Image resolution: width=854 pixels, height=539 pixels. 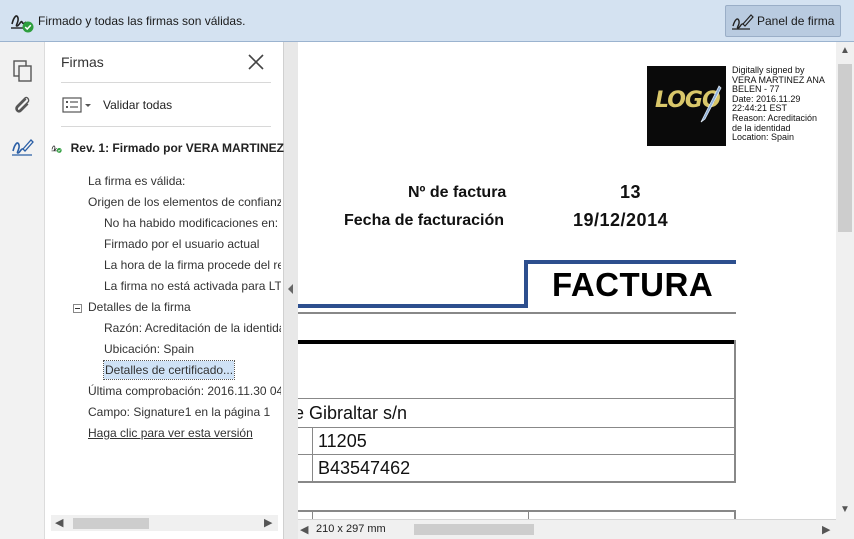 What do you see at coordinates (711, 104) in the screenshot?
I see `pen-nib-icon` at bounding box center [711, 104].